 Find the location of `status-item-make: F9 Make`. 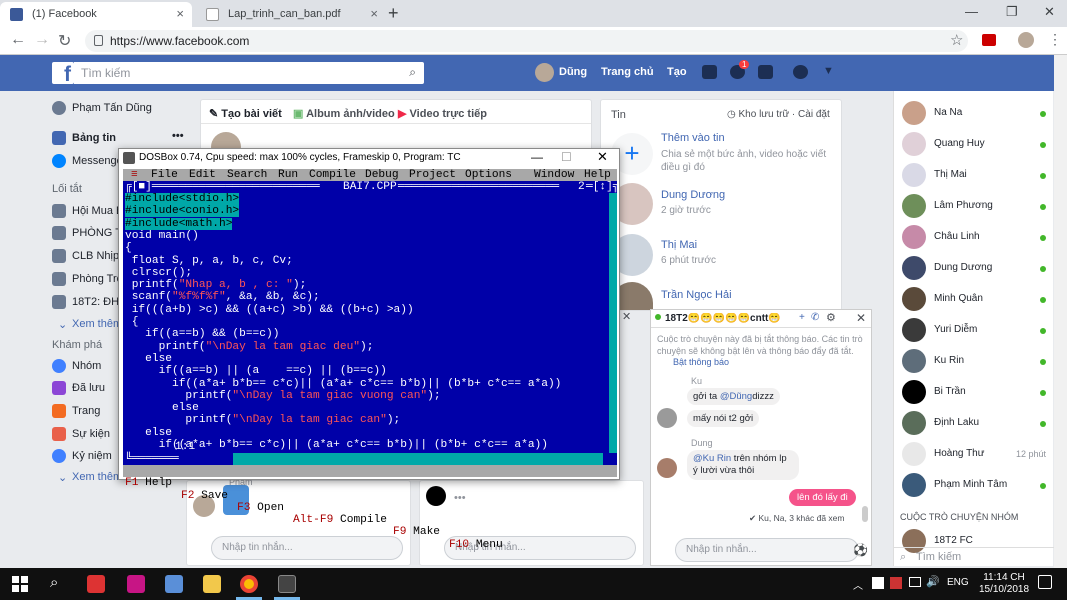

status-item-make: F9 Make is located at coordinates (416, 532).